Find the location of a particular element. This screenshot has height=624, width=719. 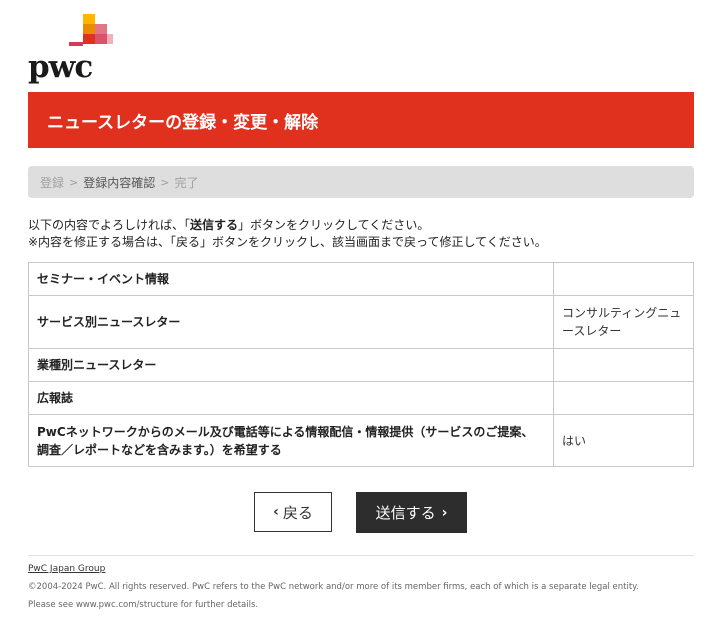

footer-group-link: PwC Japan Group is located at coordinates (66, 569).